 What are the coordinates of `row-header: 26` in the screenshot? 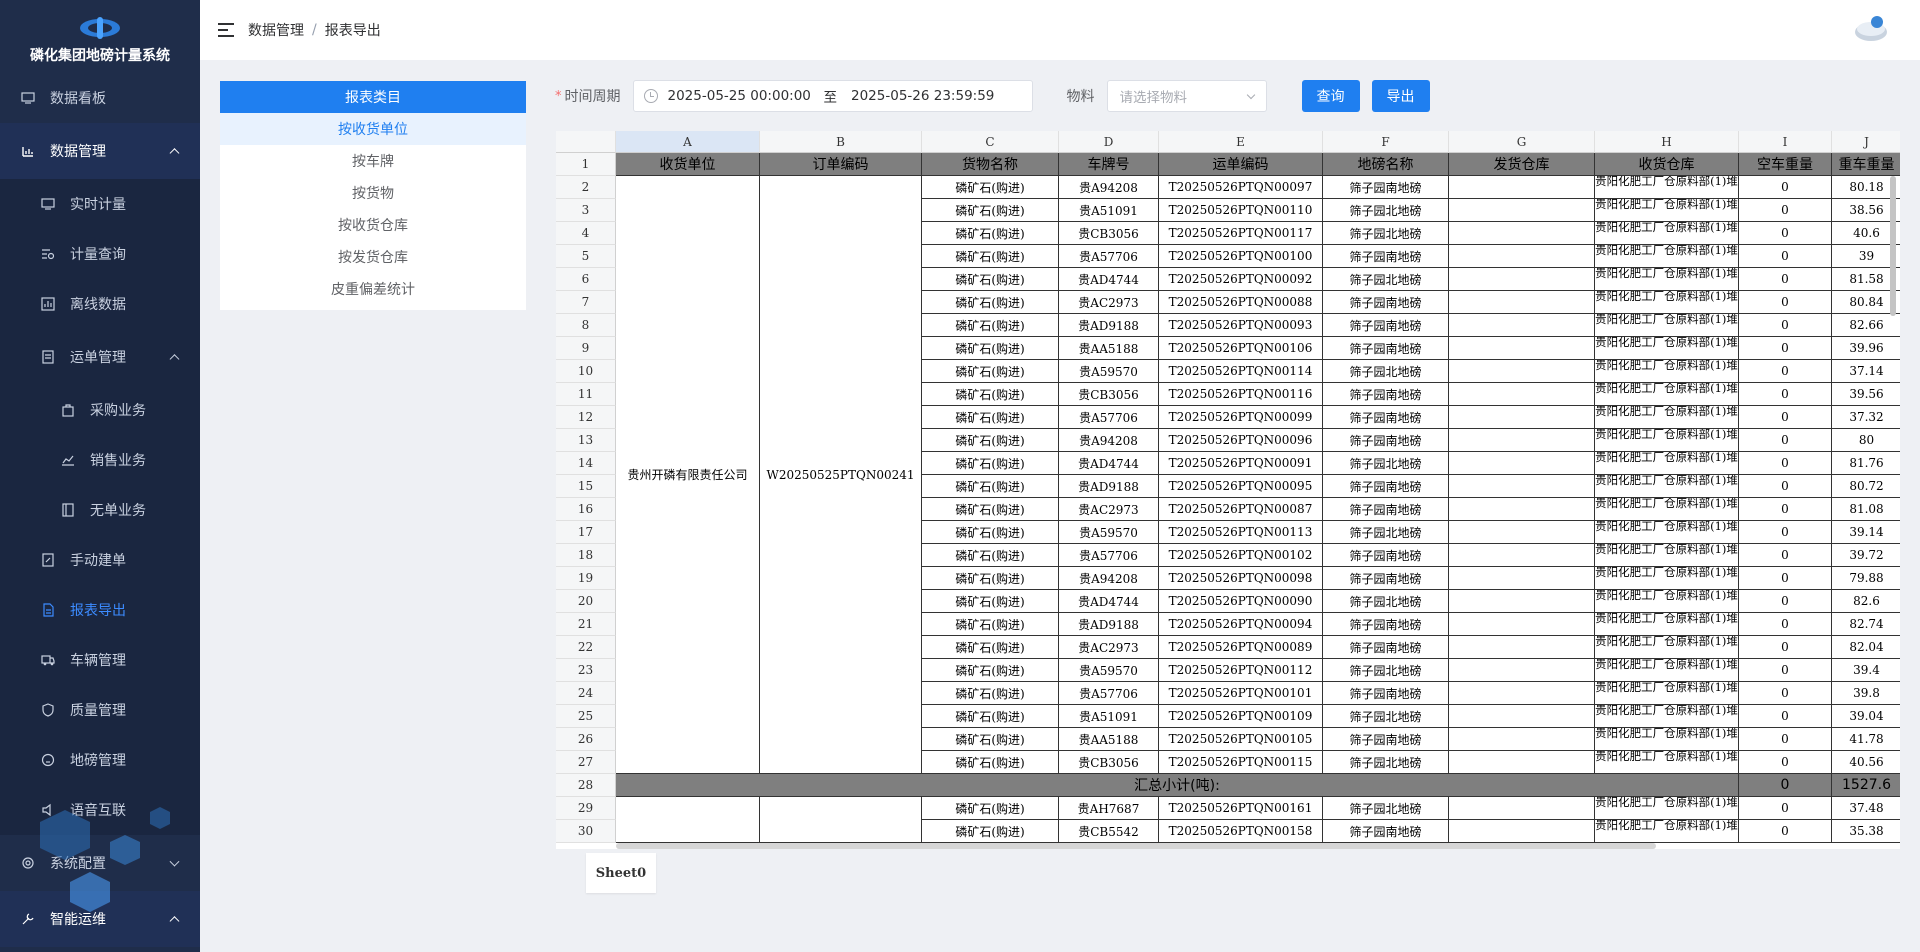 It's located at (586, 739).